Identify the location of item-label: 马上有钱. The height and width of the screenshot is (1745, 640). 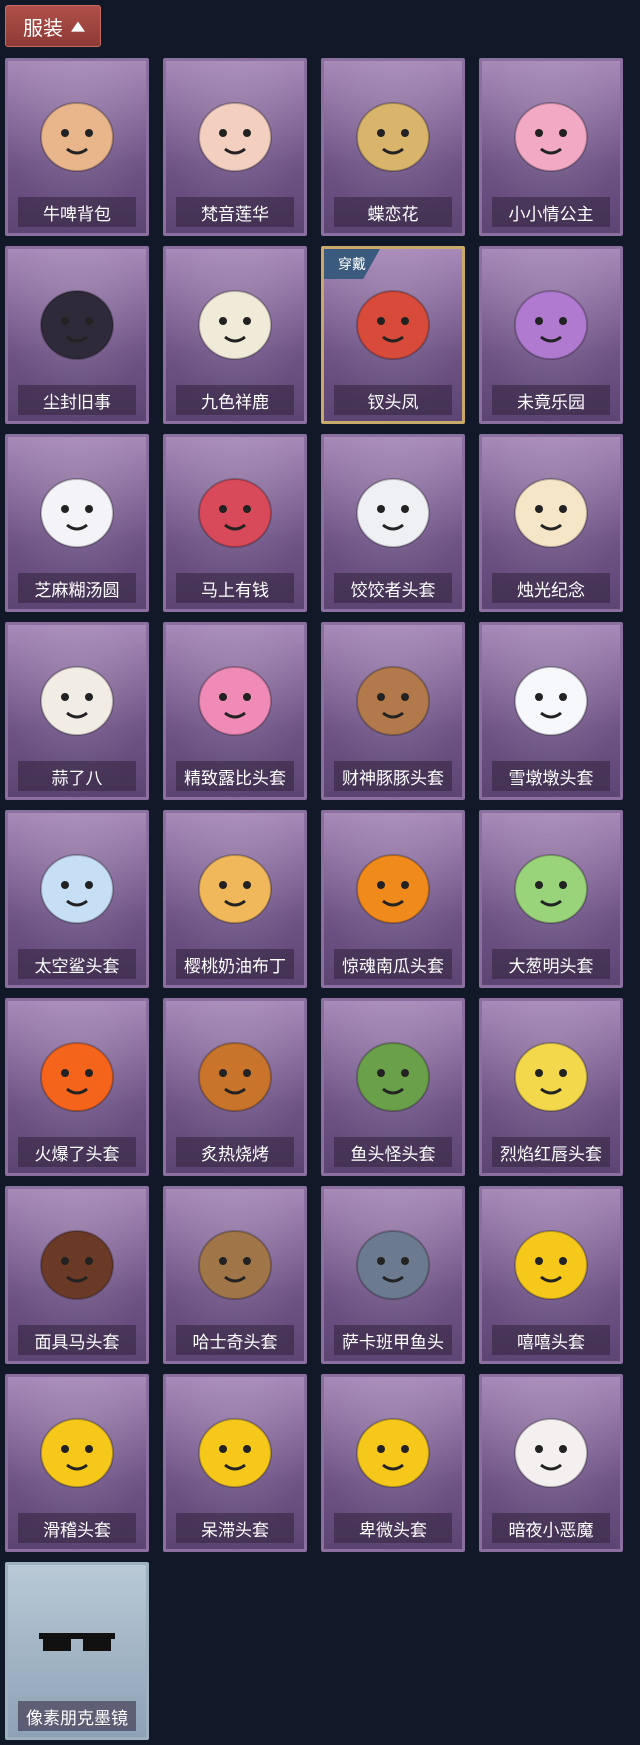
(235, 588).